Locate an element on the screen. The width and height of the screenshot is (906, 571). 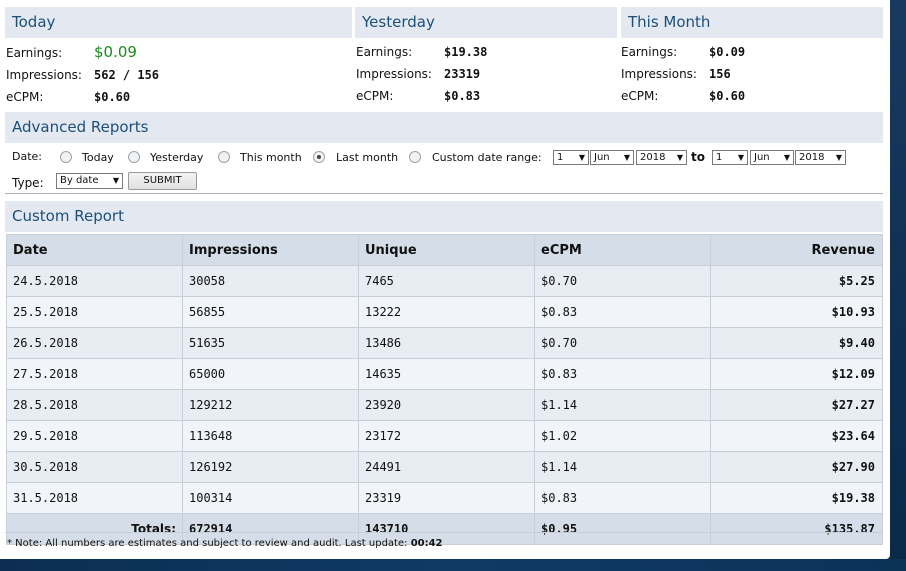
yesterday-ecpm: $0.83 is located at coordinates (462, 96).